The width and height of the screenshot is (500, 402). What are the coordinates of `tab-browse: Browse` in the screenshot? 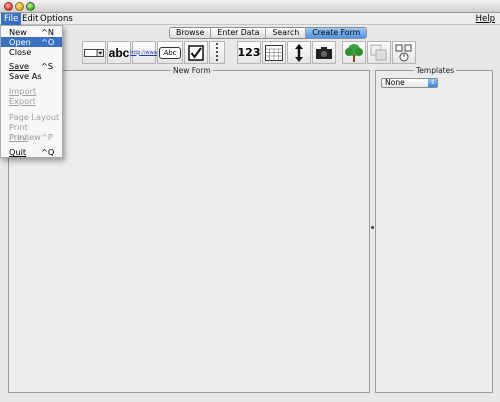 It's located at (191, 33).